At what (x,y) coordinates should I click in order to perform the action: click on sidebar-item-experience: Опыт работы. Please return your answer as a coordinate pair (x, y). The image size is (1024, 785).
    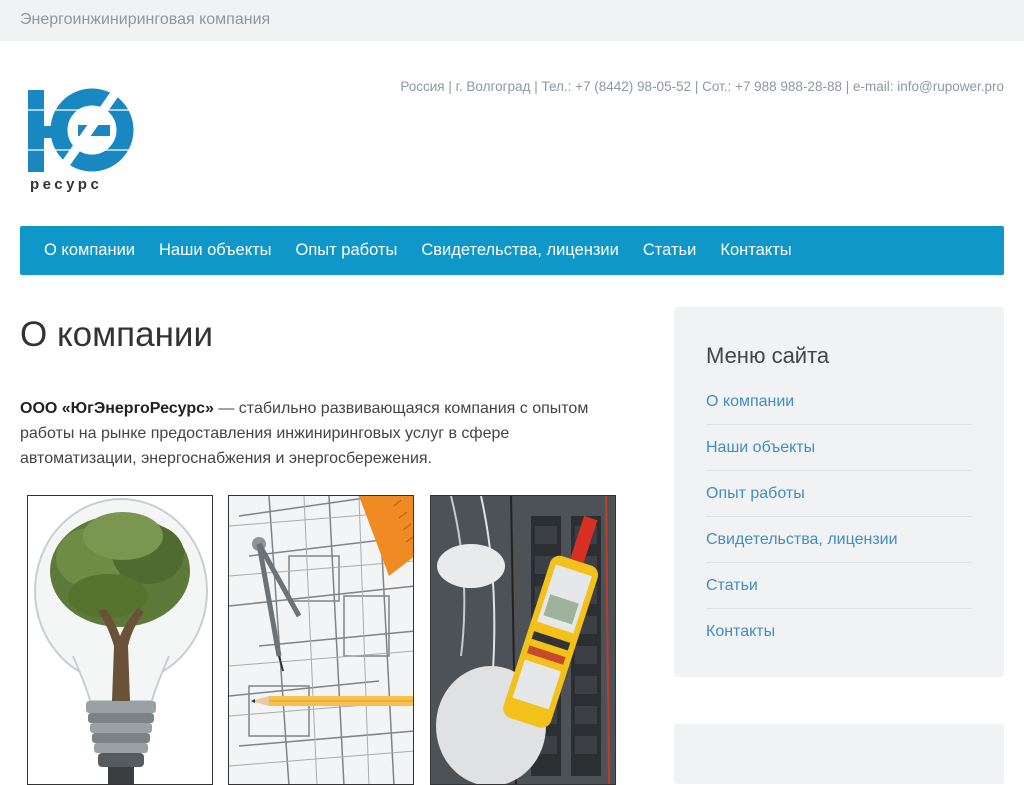
    Looking at the image, I should click on (839, 494).